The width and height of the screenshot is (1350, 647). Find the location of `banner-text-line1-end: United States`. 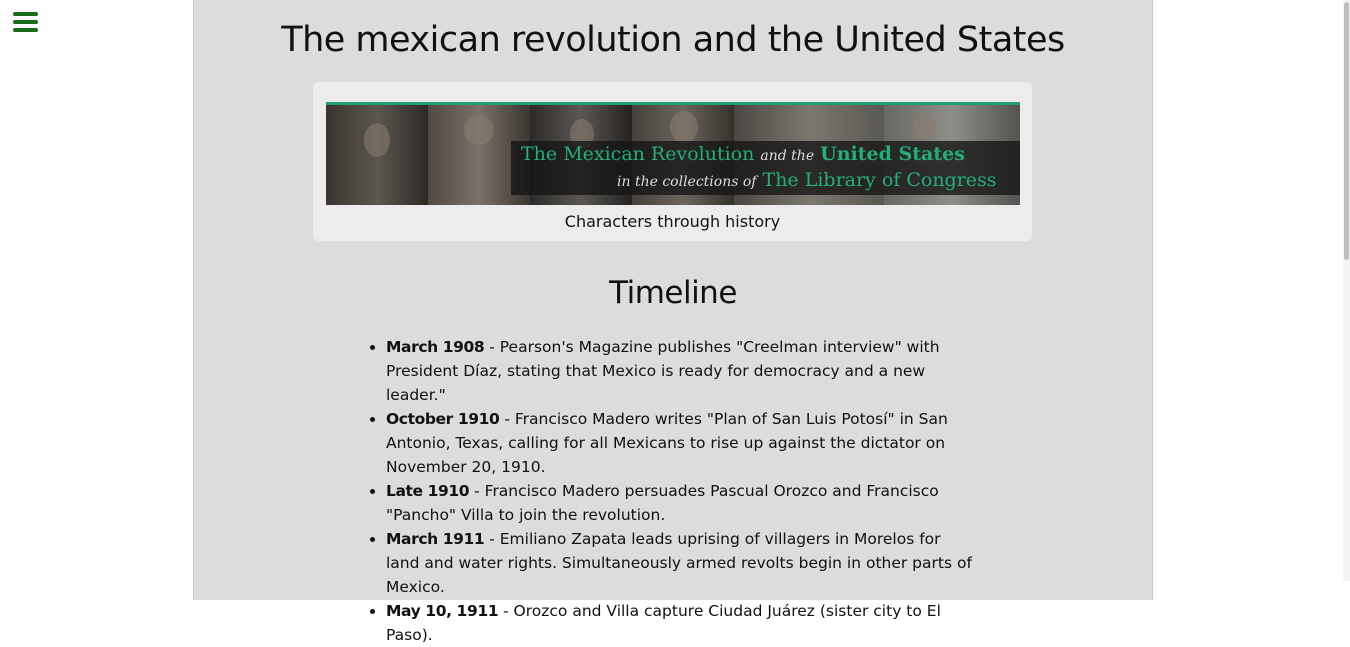

banner-text-line1-end: United States is located at coordinates (892, 154).